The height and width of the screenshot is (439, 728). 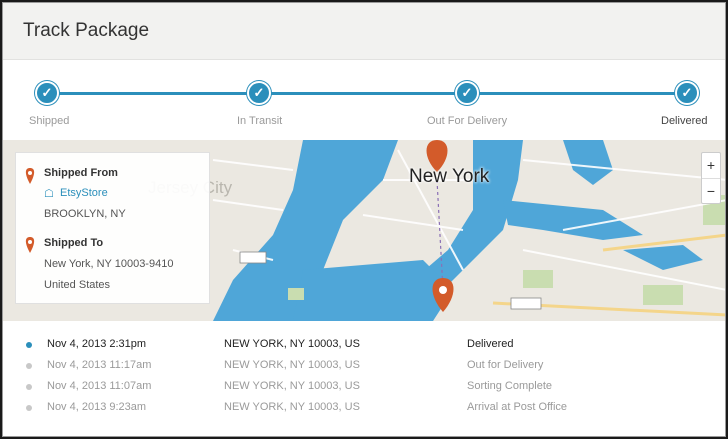 What do you see at coordinates (99, 365) in the screenshot?
I see `event-date: Nov 4, 2013 11:17am` at bounding box center [99, 365].